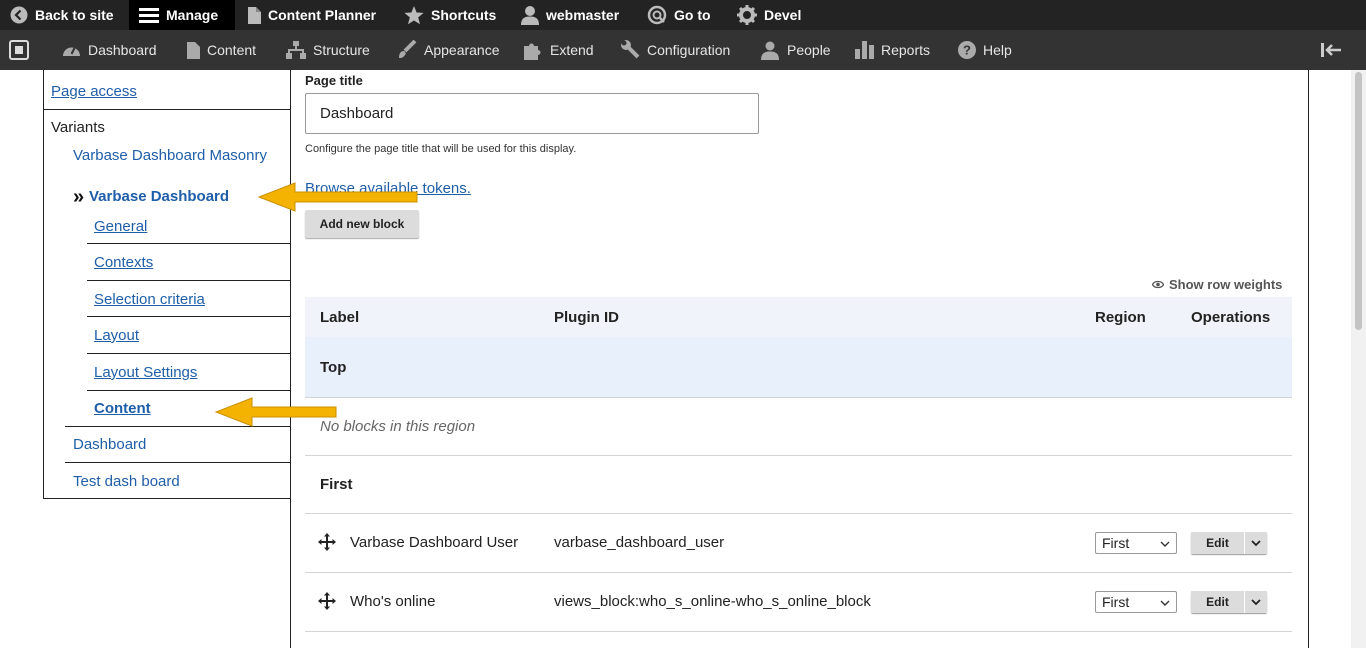  What do you see at coordinates (967, 50) in the screenshot?
I see `help-icon: ?` at bounding box center [967, 50].